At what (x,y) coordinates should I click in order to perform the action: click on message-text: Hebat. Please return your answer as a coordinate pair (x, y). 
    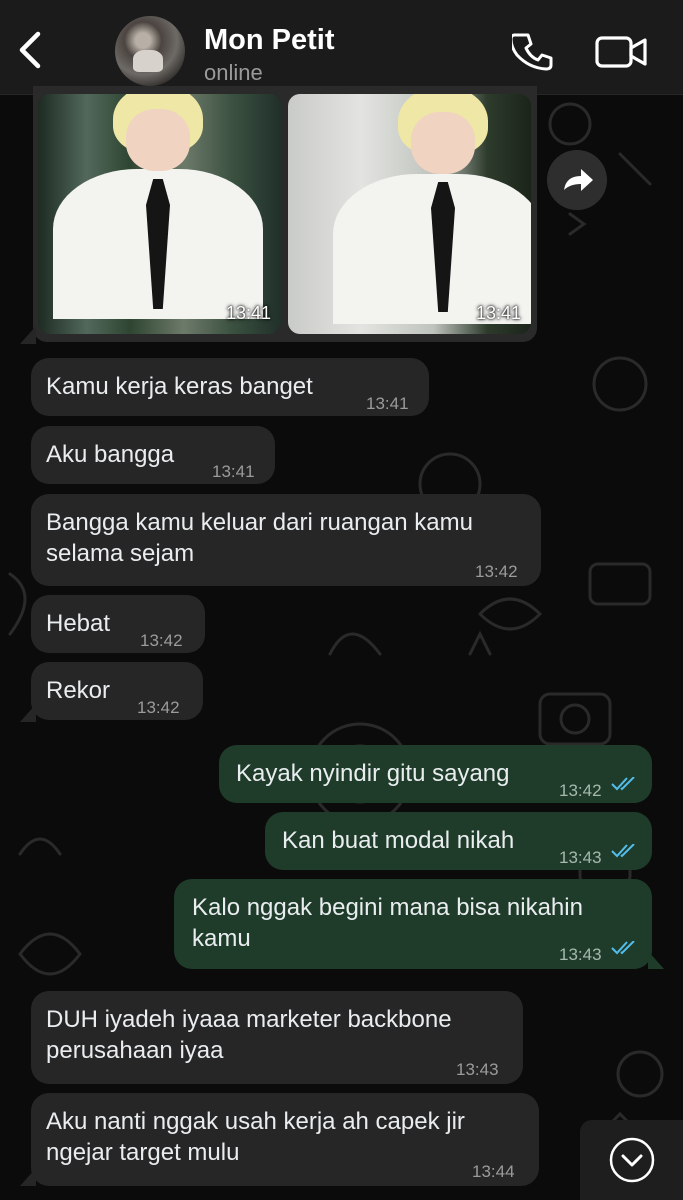
    Looking at the image, I should click on (78, 623).